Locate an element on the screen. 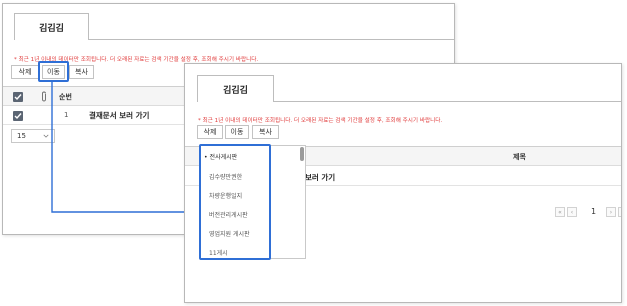 The image size is (627, 306). chevron-down-icon is located at coordinates (46, 136).